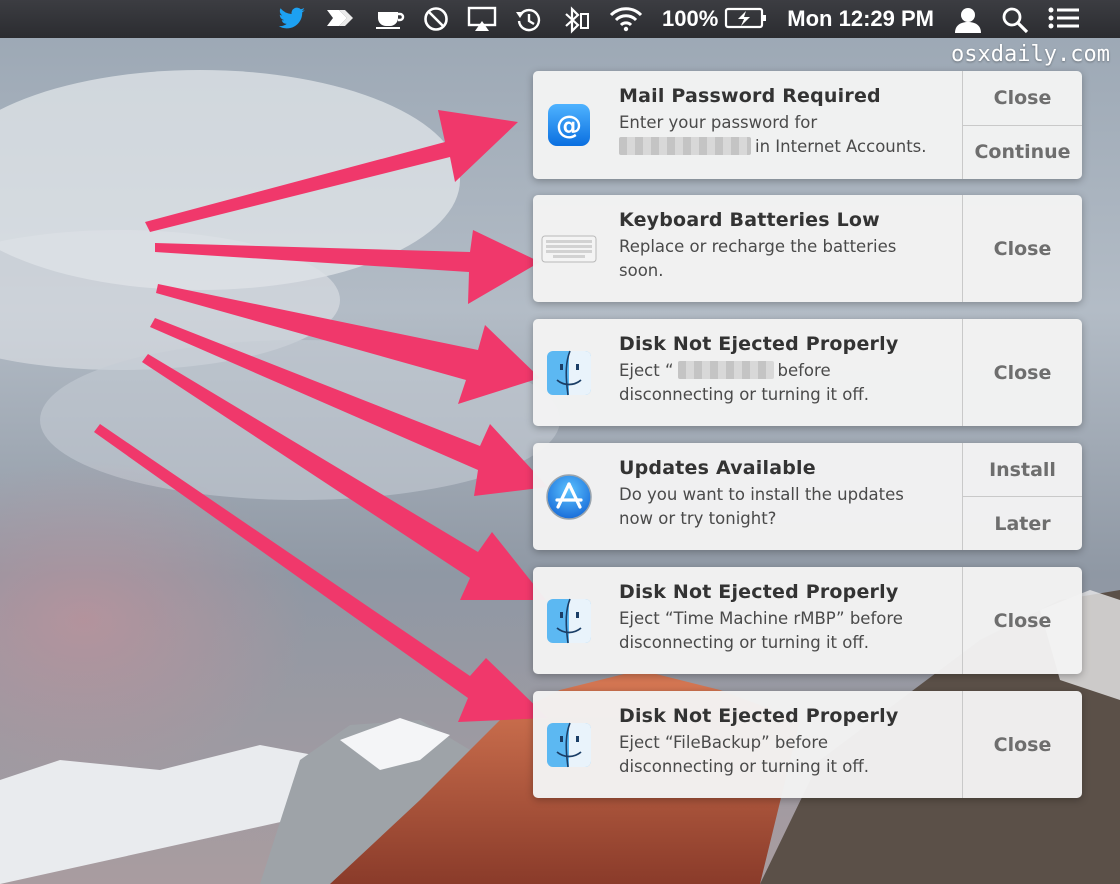 The width and height of the screenshot is (1120, 884). I want to click on menubar-clock: Mon 12:29 PM, so click(860, 19).